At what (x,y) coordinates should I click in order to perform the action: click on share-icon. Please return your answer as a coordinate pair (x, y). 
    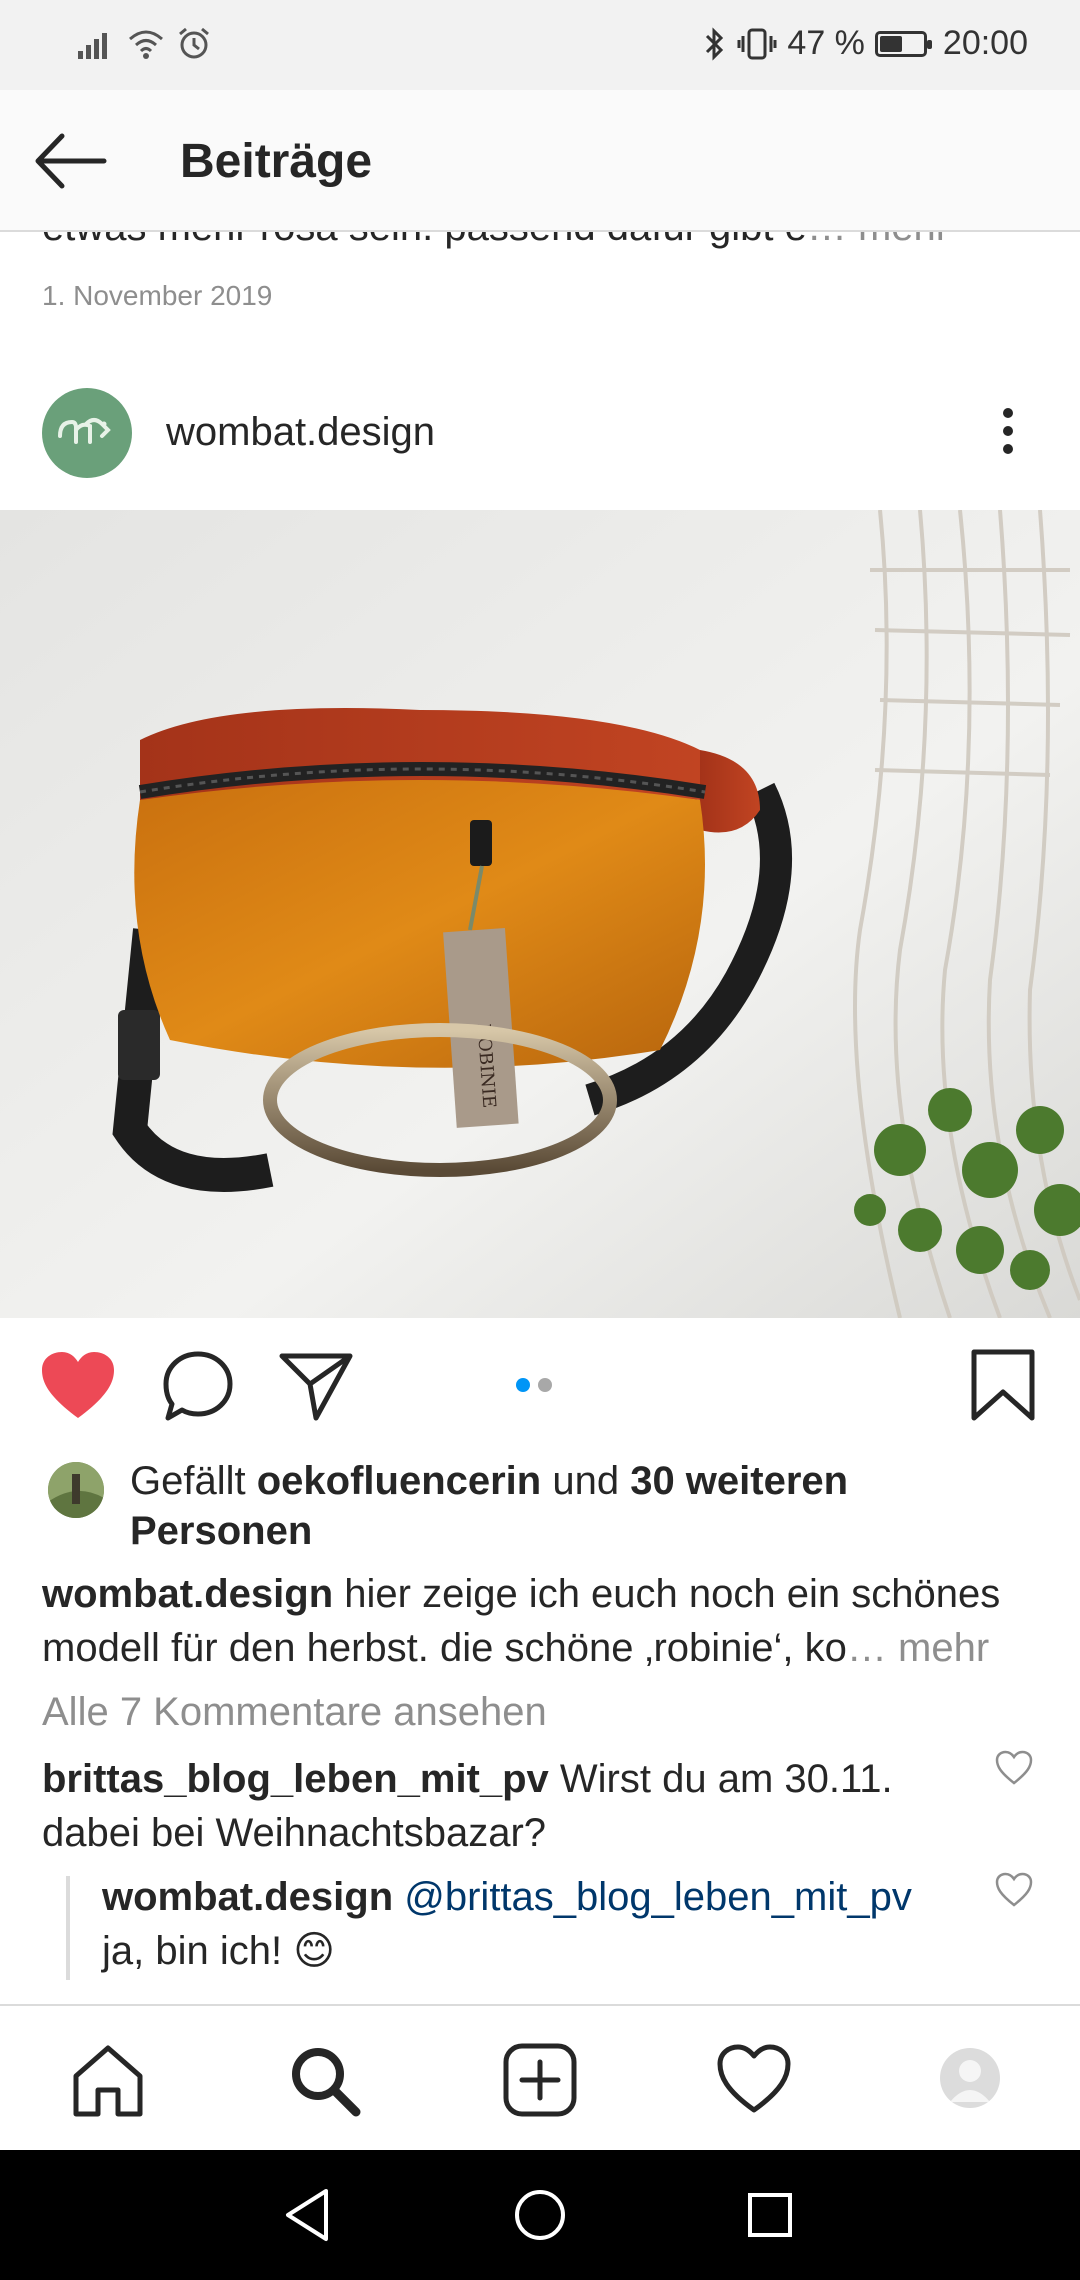
    Looking at the image, I should click on (316, 1386).